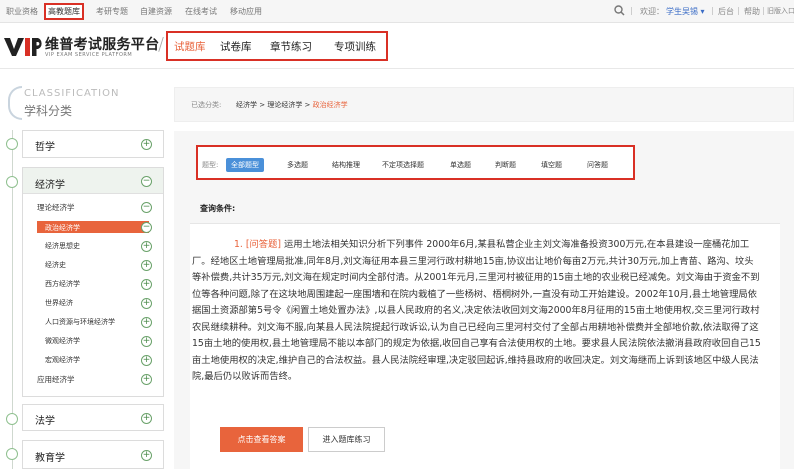  What do you see at coordinates (22, 11) in the screenshot?
I see `toplink-vocational: 职业资格` at bounding box center [22, 11].